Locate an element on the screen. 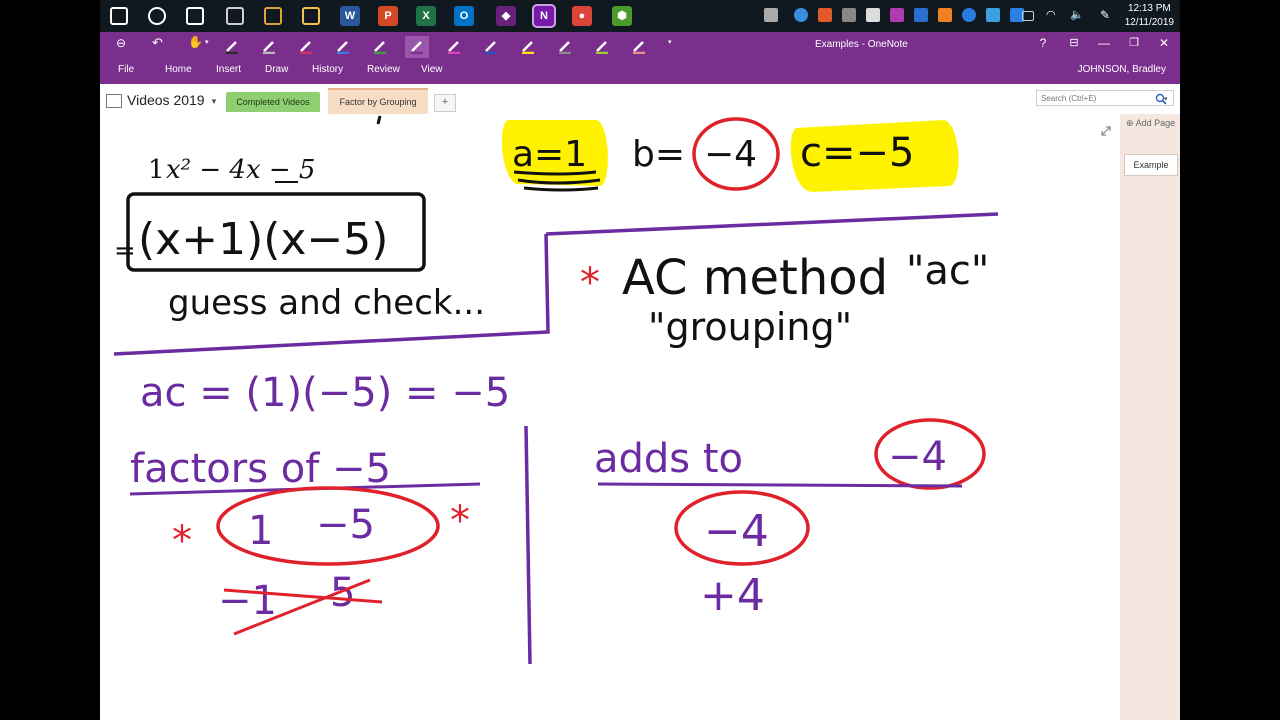 This screenshot has width=1280, height=720. people-icon is located at coordinates (771, 15).